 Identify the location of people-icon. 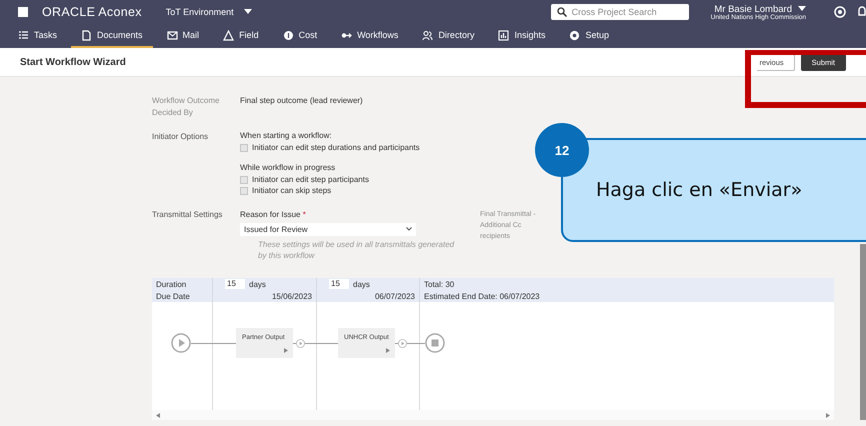
(428, 35).